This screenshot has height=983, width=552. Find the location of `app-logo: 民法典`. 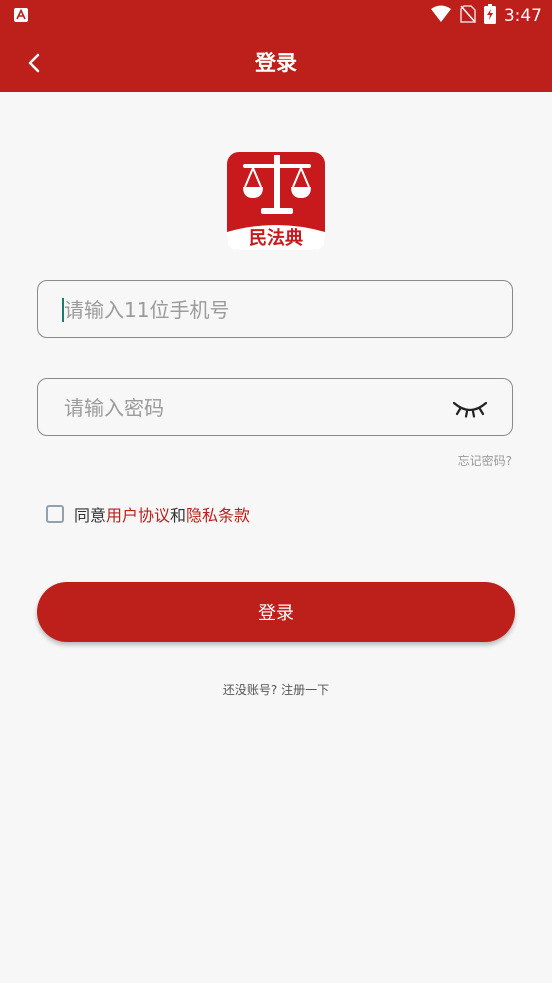

app-logo: 民法典 is located at coordinates (276, 201).